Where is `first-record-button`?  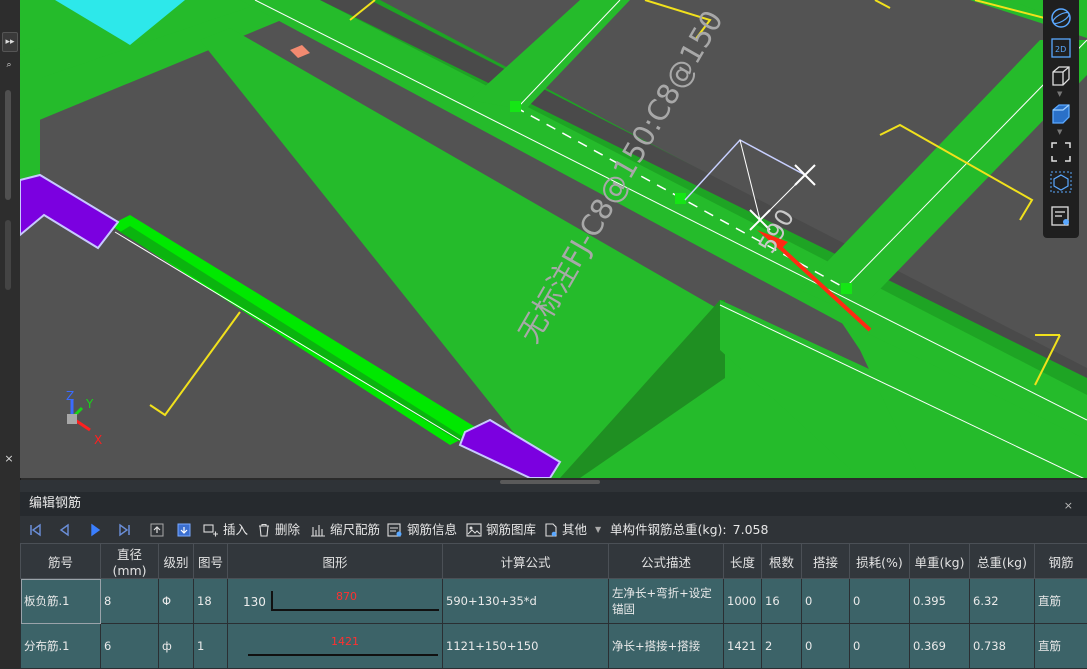
first-record-button is located at coordinates (37, 530).